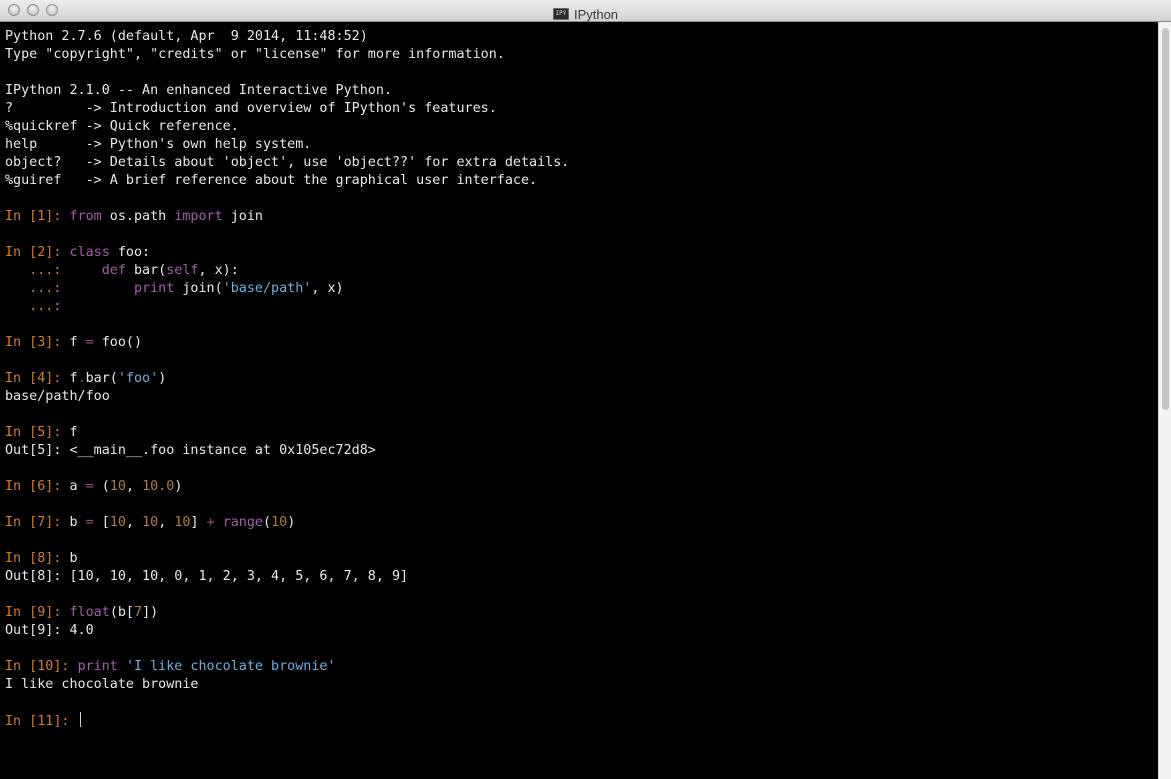  I want to click on keyword: class, so click(89, 252).